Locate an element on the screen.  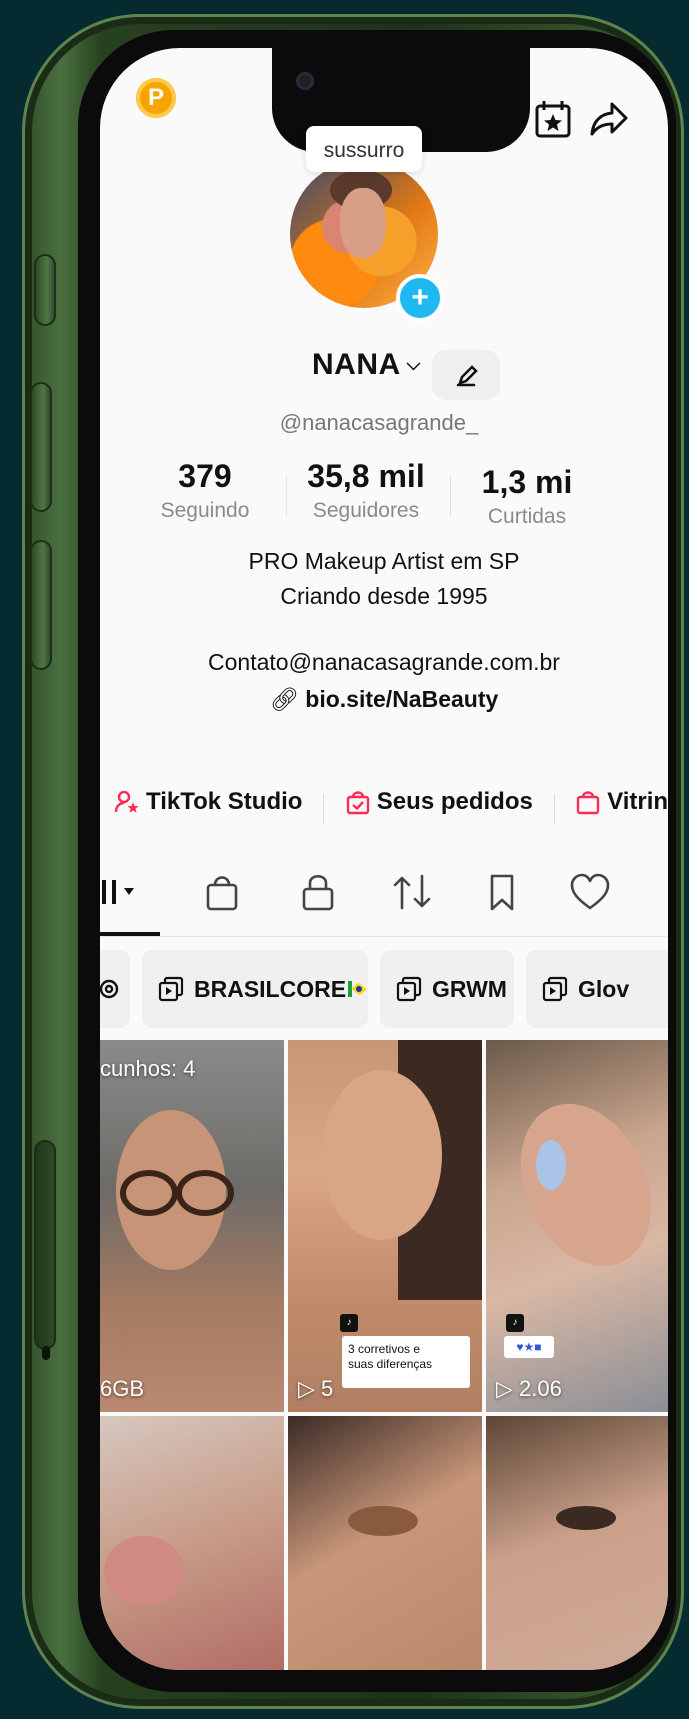
profile-name-switcher: NANA ⌵ is located at coordinates (366, 365).